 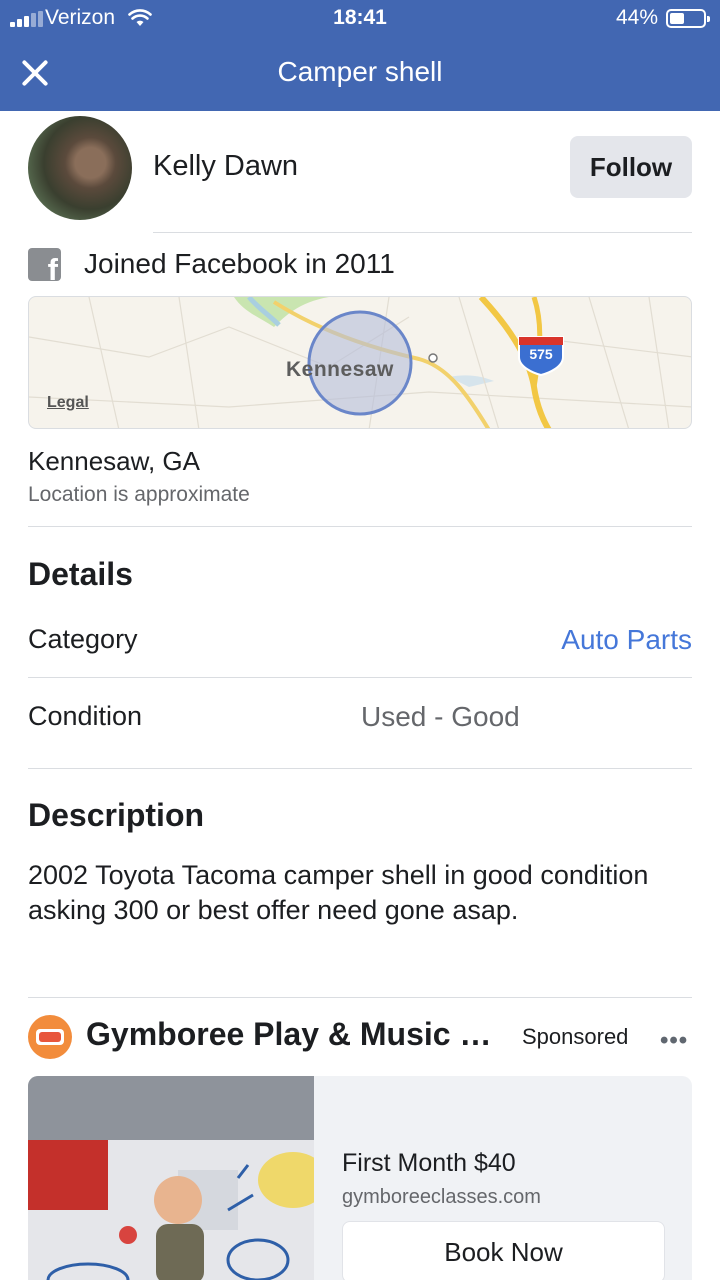 What do you see at coordinates (68, 403) in the screenshot?
I see `legal-link: Legal` at bounding box center [68, 403].